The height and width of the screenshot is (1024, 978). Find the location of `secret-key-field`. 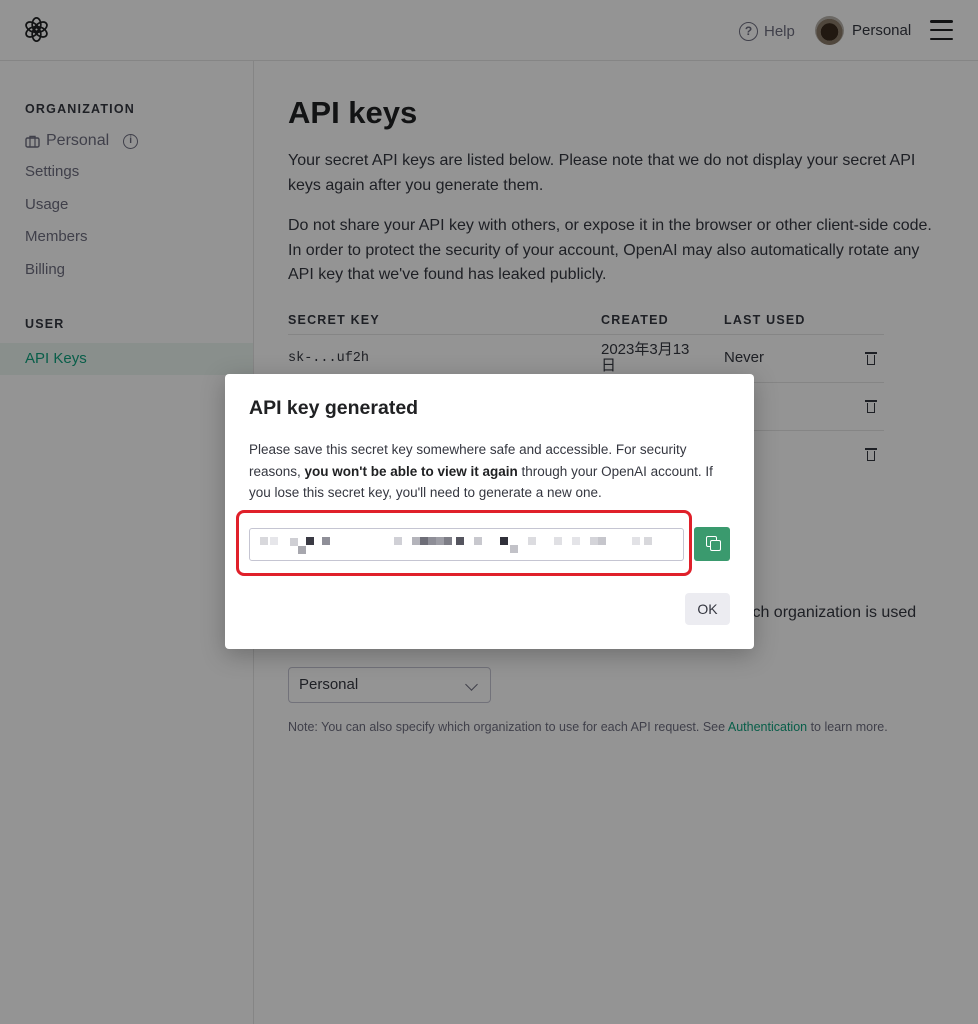

secret-key-field is located at coordinates (466, 544).